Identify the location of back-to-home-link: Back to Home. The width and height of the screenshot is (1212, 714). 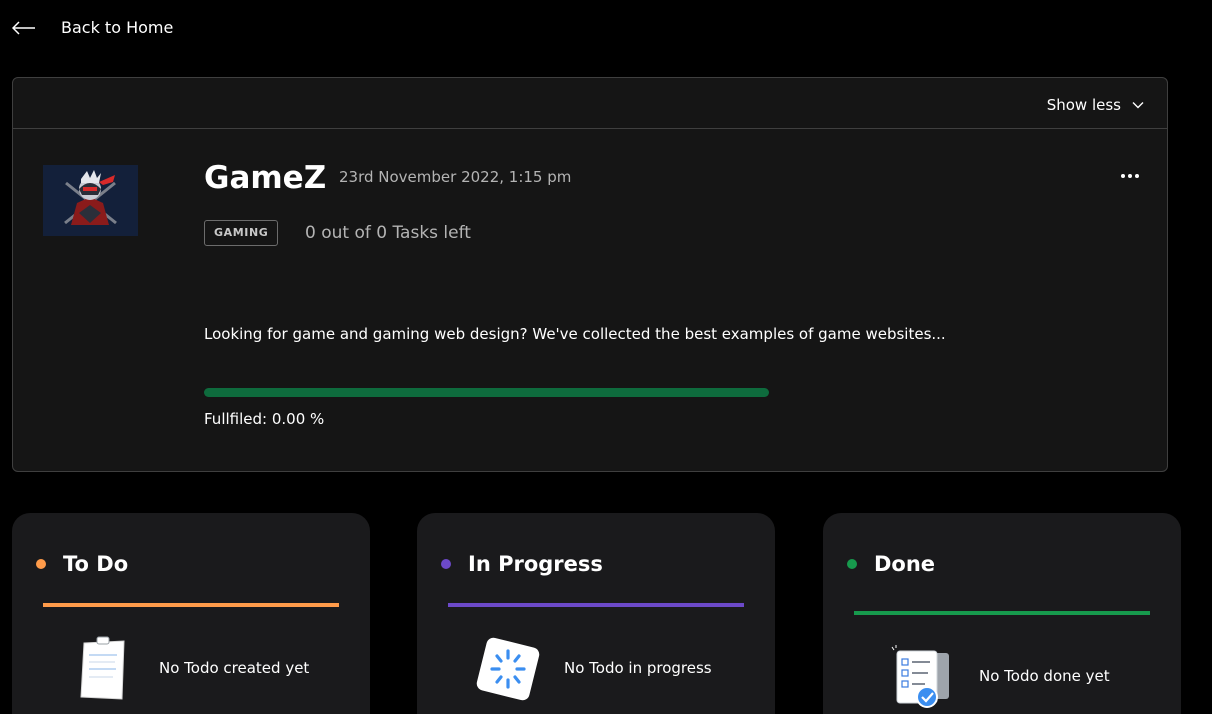
(92, 28).